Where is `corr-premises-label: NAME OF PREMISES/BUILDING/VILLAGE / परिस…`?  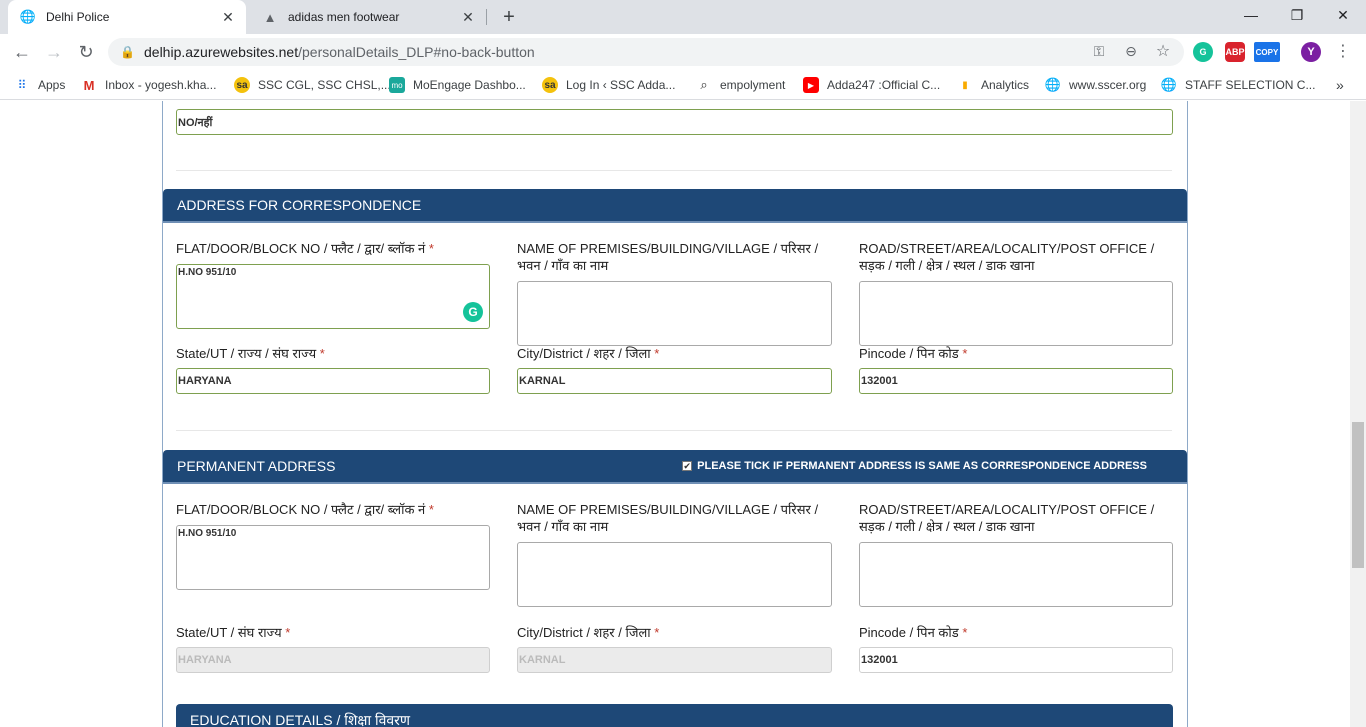 corr-premises-label: NAME OF PREMISES/BUILDING/VILLAGE / परिस… is located at coordinates (668, 257).